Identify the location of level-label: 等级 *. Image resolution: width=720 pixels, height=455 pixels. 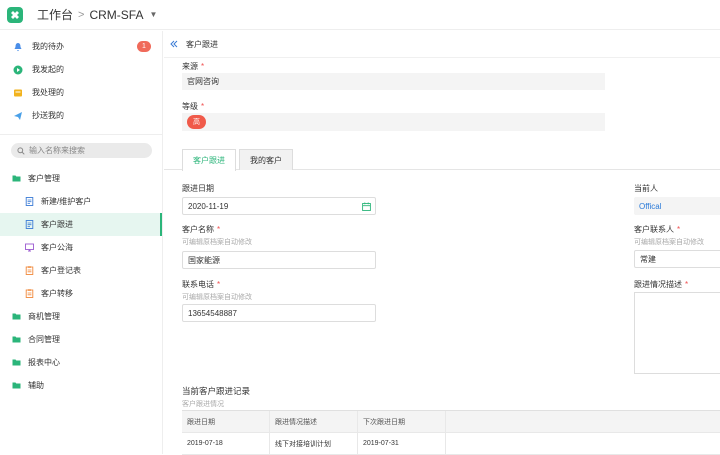
(193, 106).